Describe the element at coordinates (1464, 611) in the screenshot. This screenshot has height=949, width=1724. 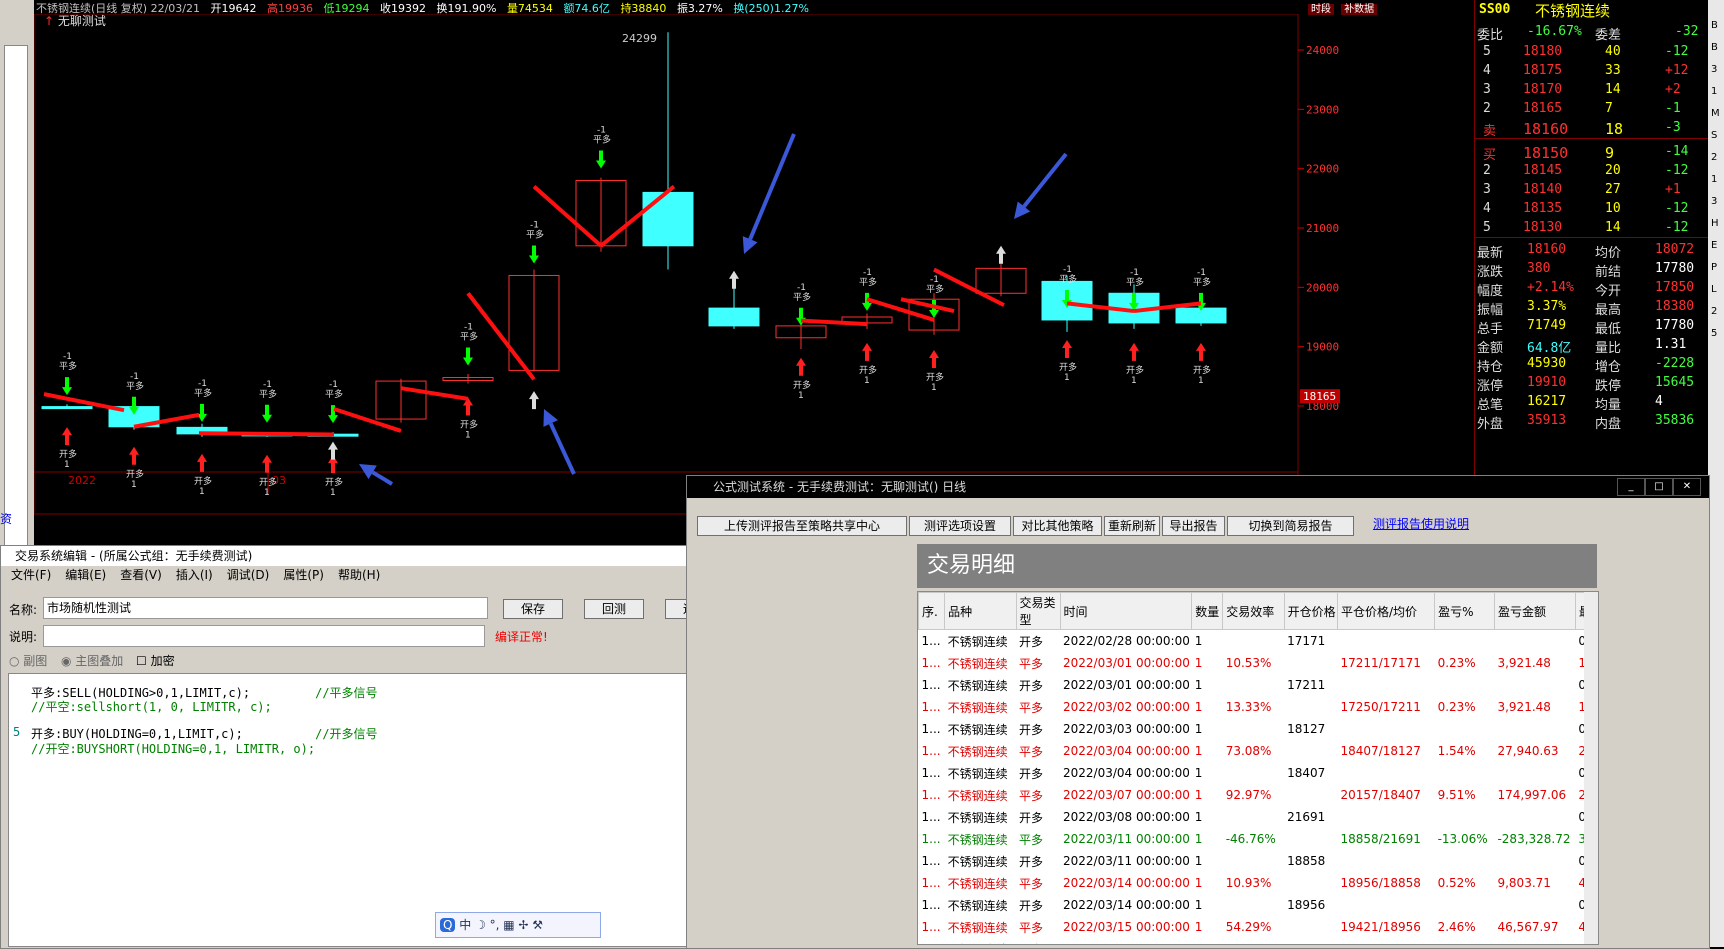
I see `column-header: 盈亏%` at that location.